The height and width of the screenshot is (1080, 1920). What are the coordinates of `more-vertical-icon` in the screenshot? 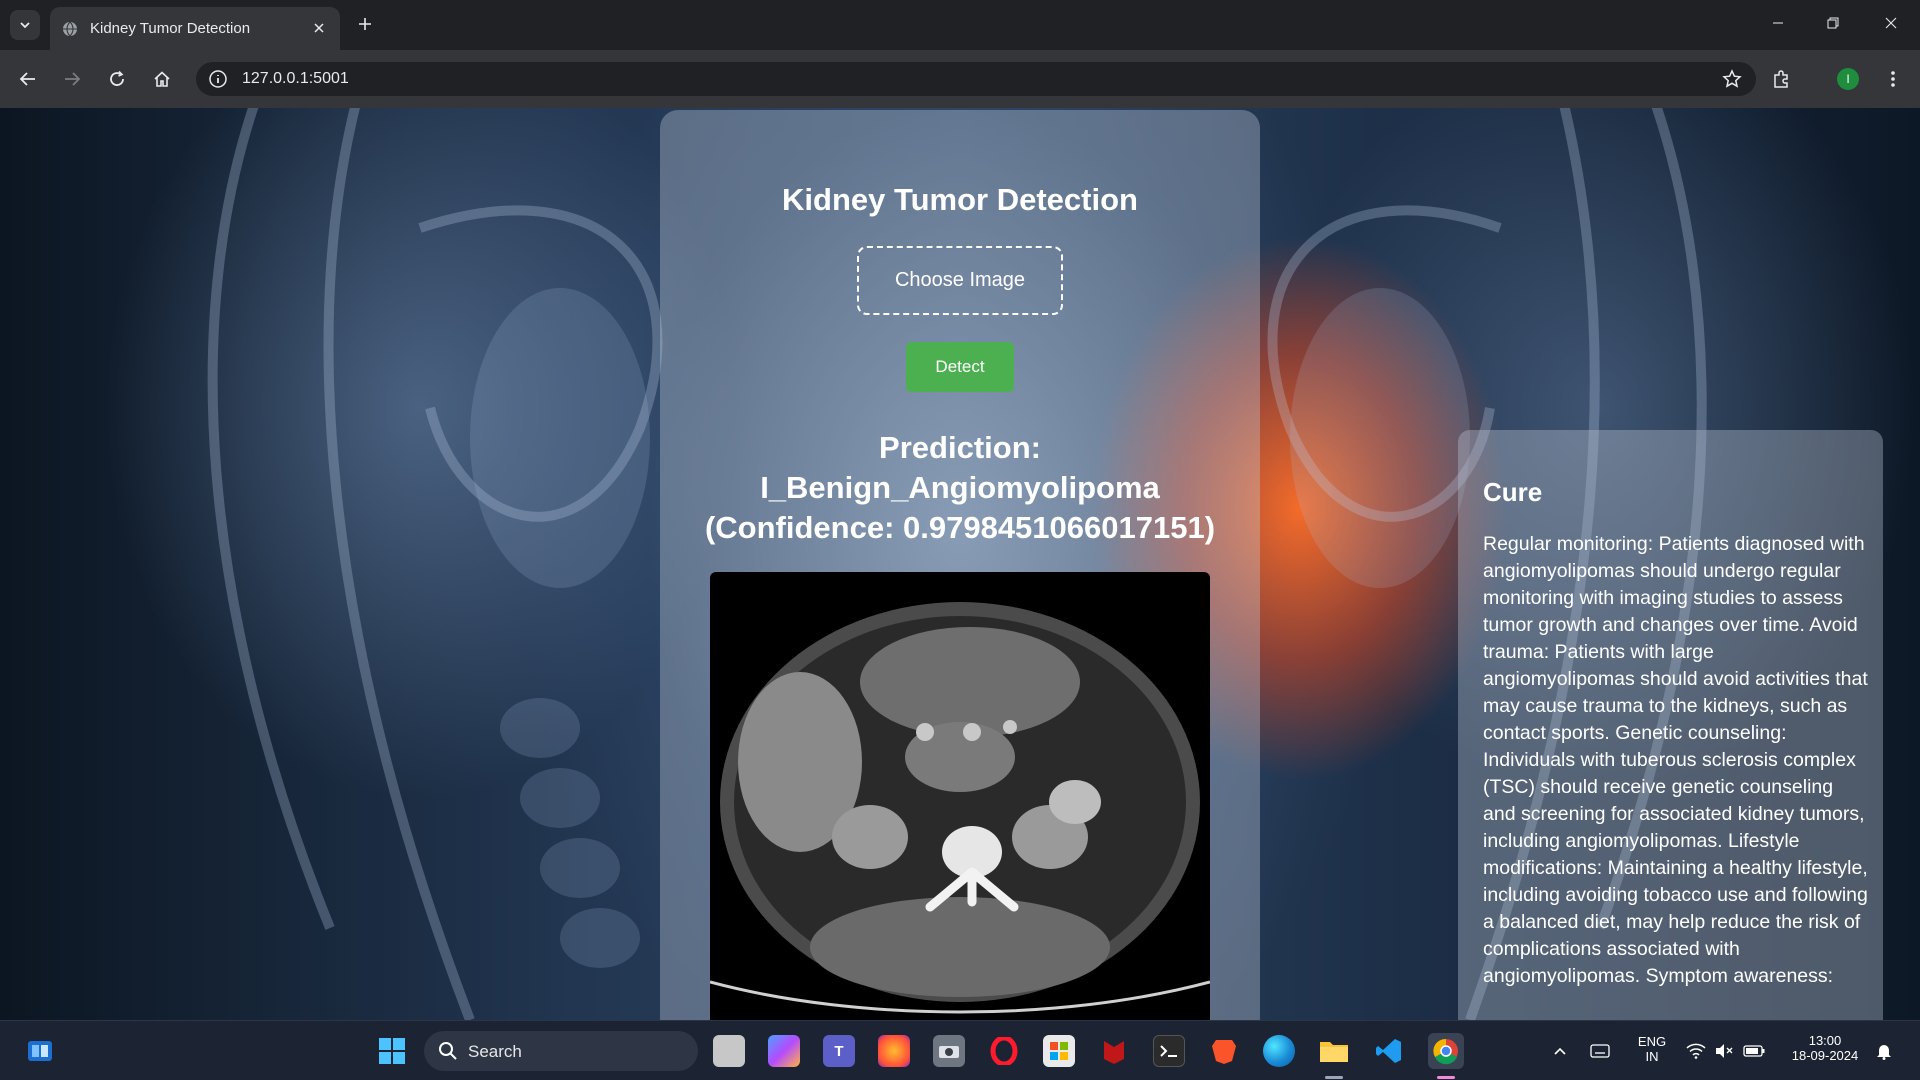 It's located at (1893, 79).